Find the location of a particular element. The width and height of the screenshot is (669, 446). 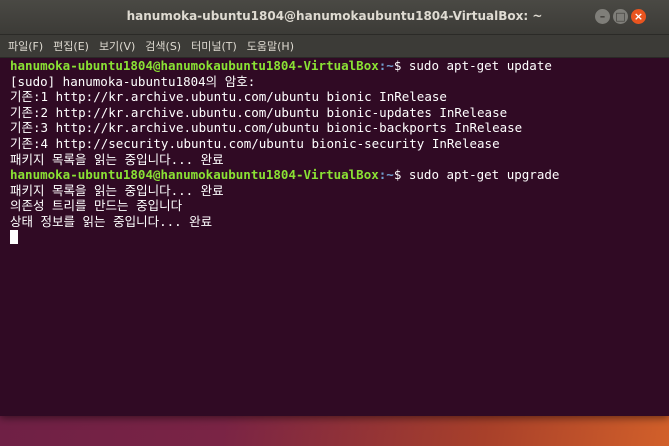

text-cursor is located at coordinates (14, 236).